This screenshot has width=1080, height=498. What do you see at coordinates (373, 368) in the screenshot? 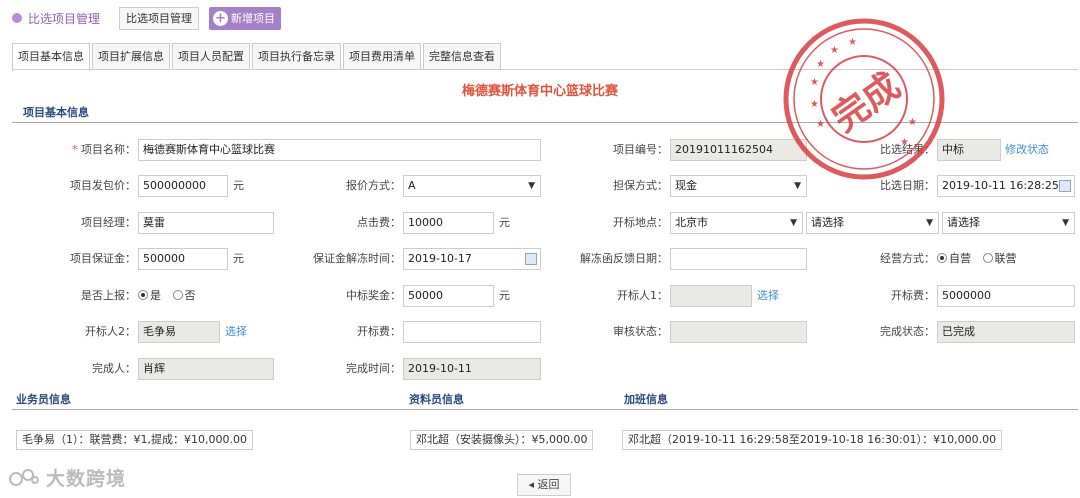
I see `finish-time-label: 完成时间：` at bounding box center [373, 368].